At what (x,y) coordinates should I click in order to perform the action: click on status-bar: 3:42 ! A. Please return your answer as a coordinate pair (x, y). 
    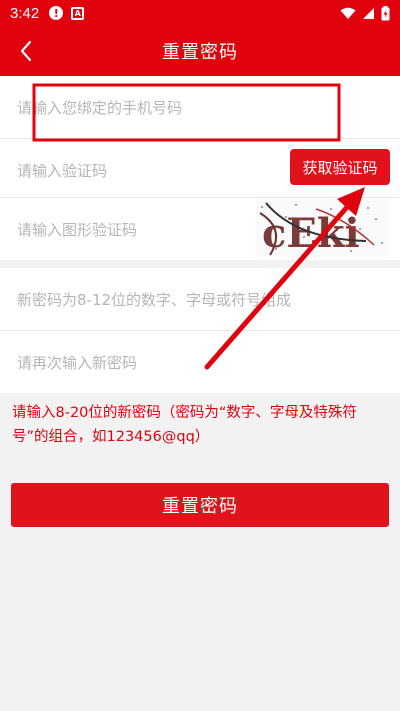
    Looking at the image, I should click on (200, 13).